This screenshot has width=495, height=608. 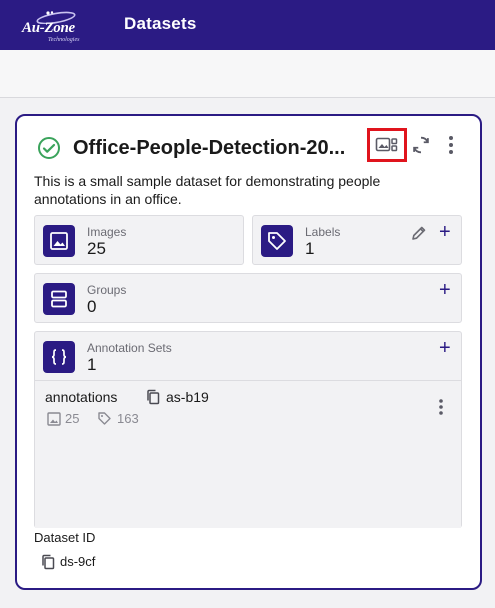 I want to click on labels-label: Labels, so click(x=323, y=232).